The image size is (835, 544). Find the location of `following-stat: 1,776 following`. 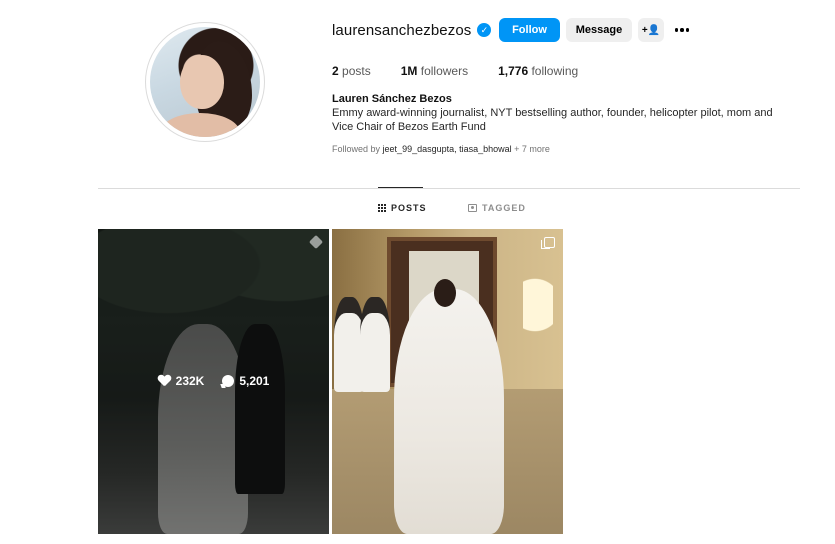

following-stat: 1,776 following is located at coordinates (538, 71).